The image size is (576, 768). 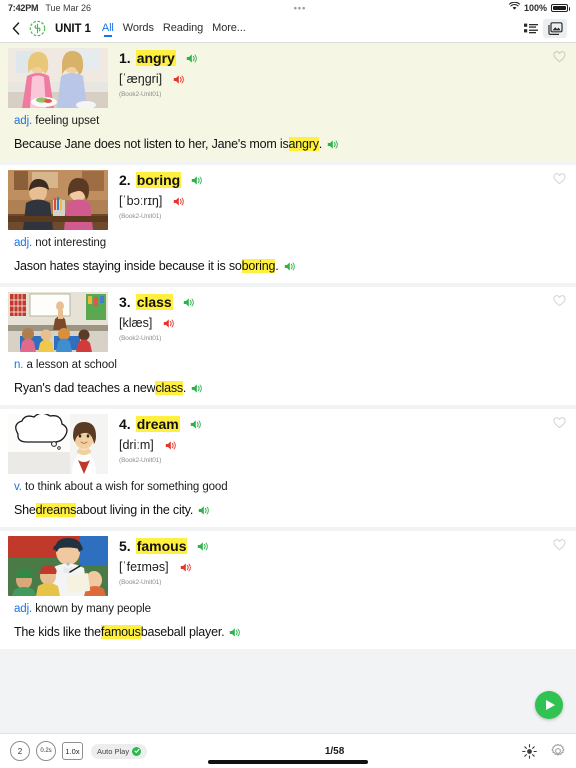 I want to click on status-bar: 7:42PM Tue Mar 26 ••• 100%, so click(x=288, y=7).